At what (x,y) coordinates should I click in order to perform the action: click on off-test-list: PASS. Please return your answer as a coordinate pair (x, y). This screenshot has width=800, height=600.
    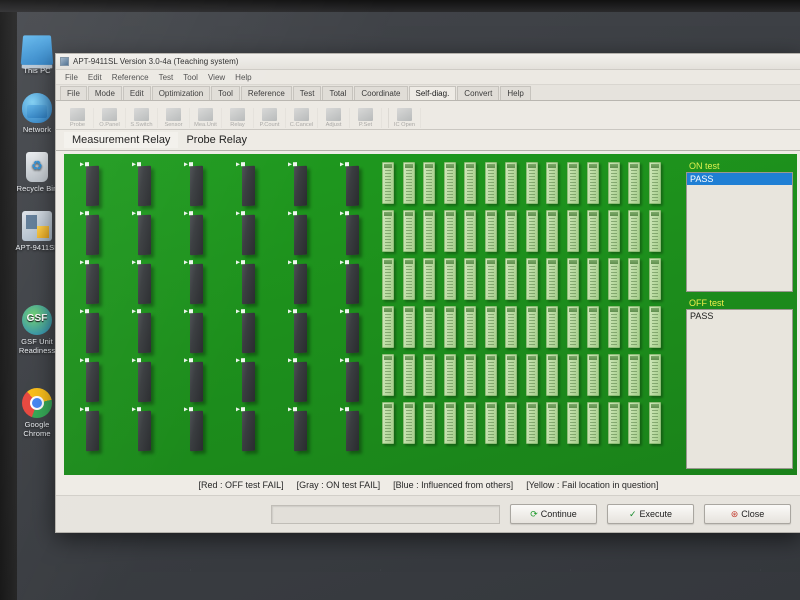
    Looking at the image, I should click on (739, 389).